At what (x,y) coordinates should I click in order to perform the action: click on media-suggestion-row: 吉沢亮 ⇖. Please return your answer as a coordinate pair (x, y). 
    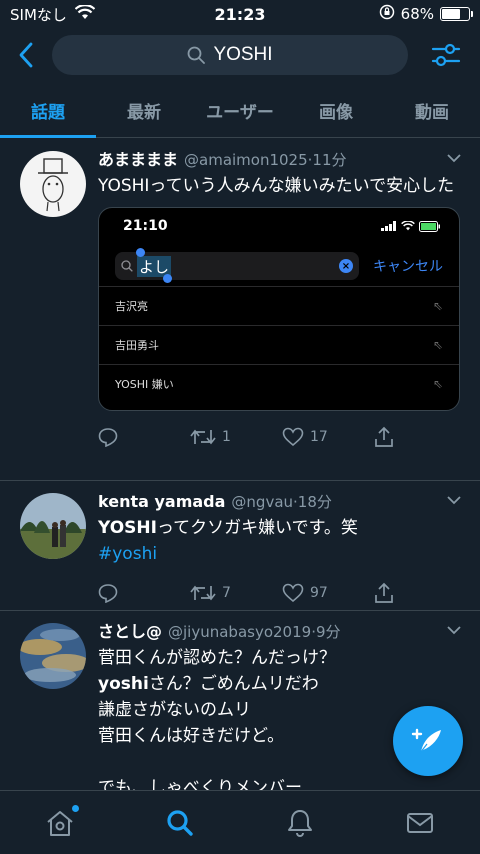
    Looking at the image, I should click on (279, 305).